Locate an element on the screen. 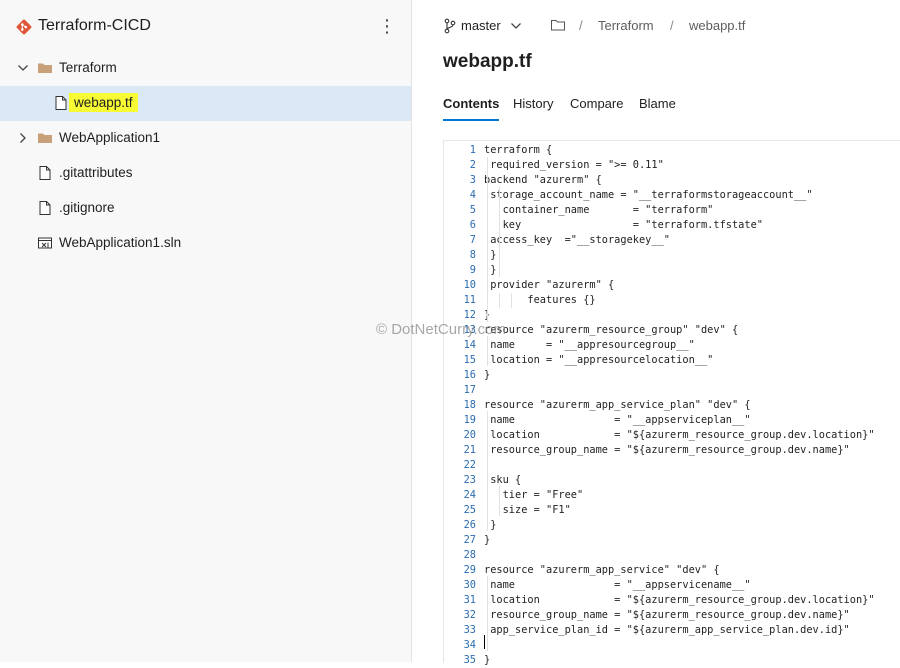 The width and height of the screenshot is (900, 668). tab-history: History is located at coordinates (533, 107).